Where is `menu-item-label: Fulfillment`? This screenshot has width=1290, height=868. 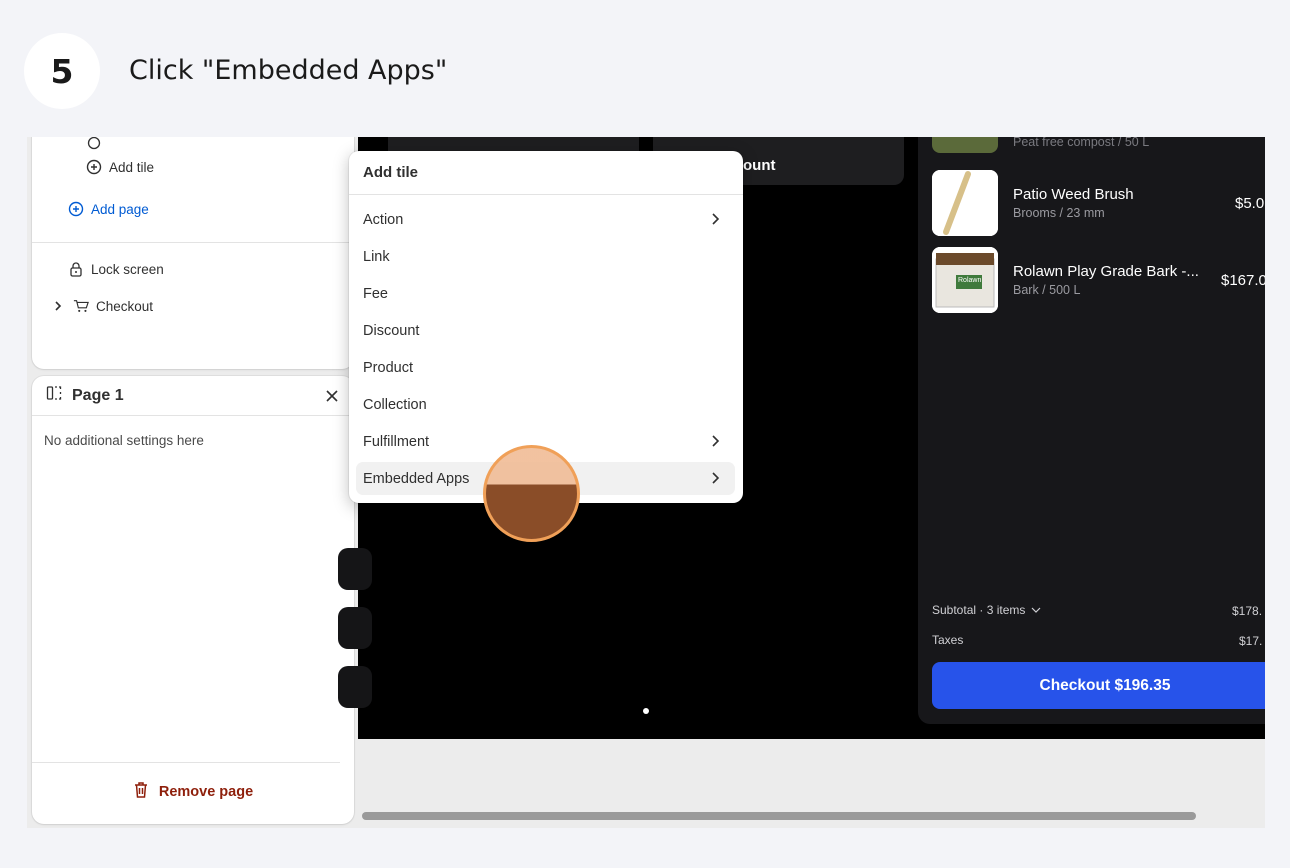
menu-item-label: Fulfillment is located at coordinates (396, 441).